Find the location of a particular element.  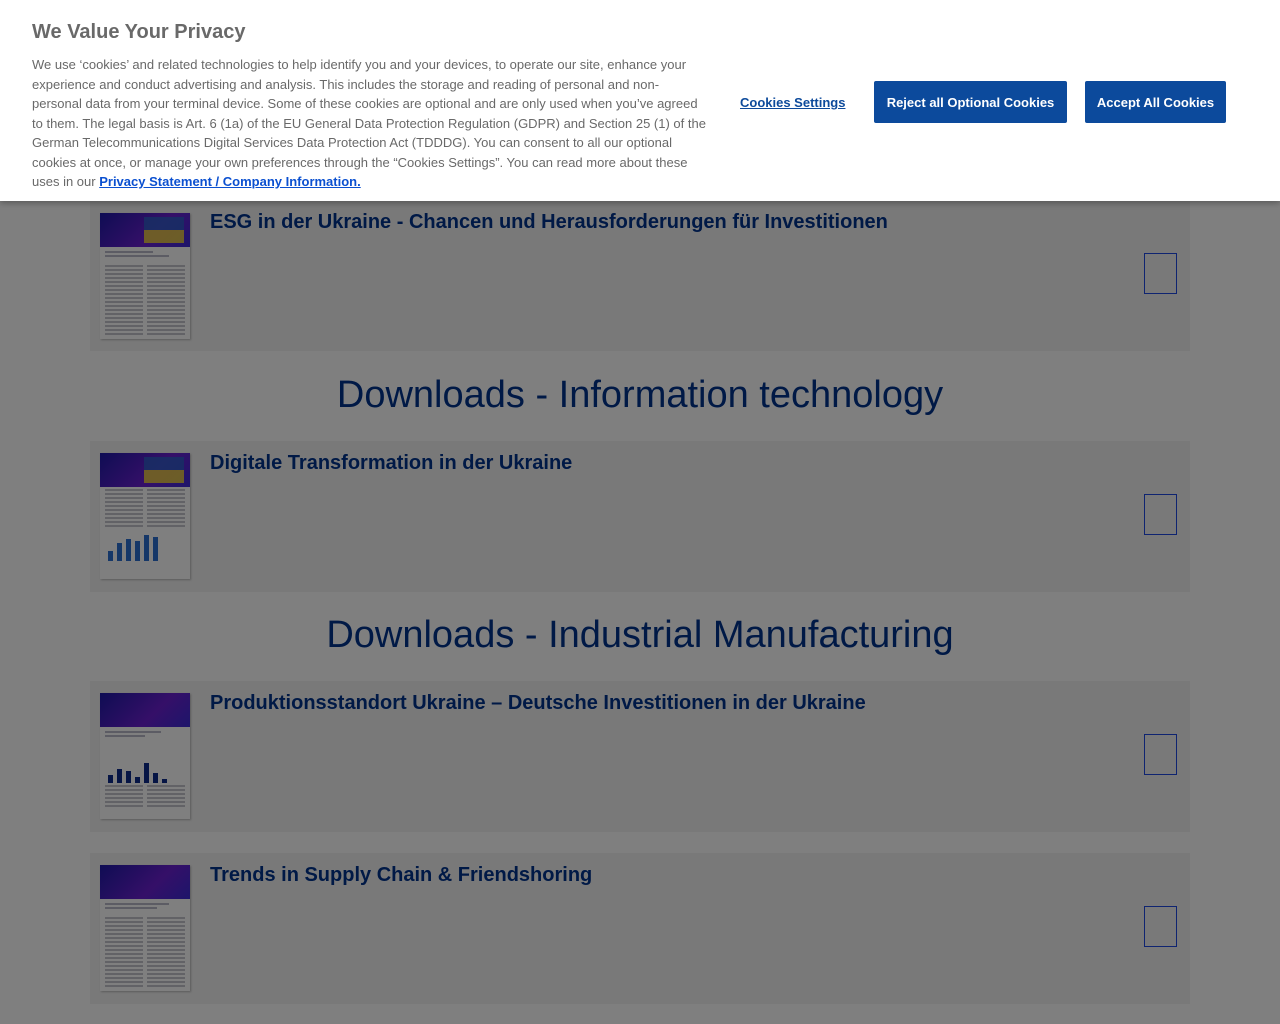

cookie-banner-title: We Value Your Privacy is located at coordinates (139, 32).